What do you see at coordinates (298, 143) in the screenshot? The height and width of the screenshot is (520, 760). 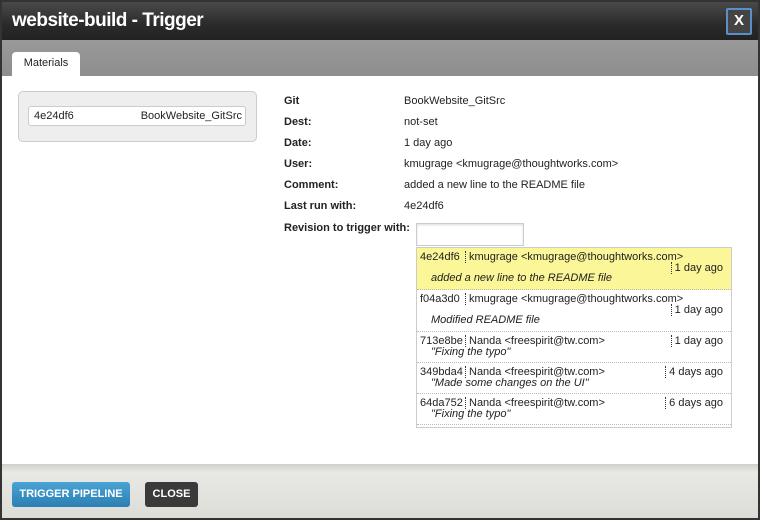 I see `detail-label: Date:` at bounding box center [298, 143].